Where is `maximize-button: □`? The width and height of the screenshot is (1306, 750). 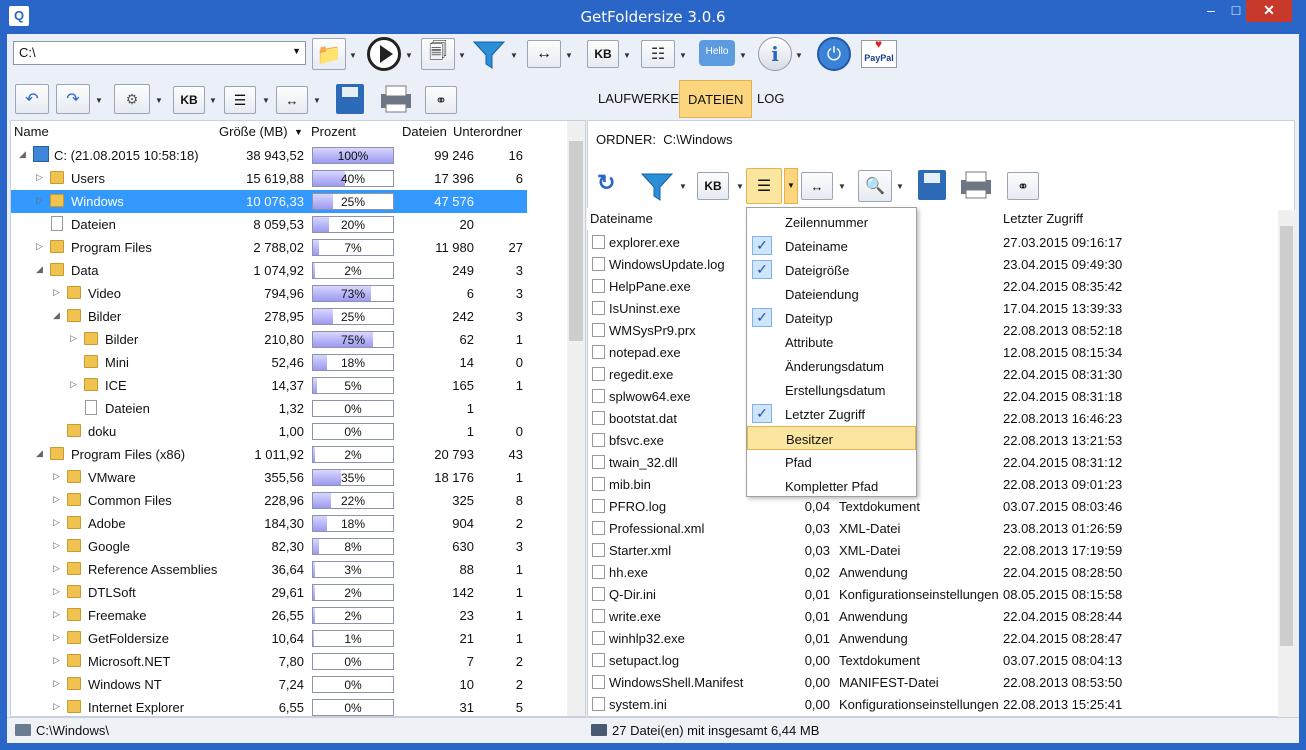
maximize-button: □ is located at coordinates (1236, 11).